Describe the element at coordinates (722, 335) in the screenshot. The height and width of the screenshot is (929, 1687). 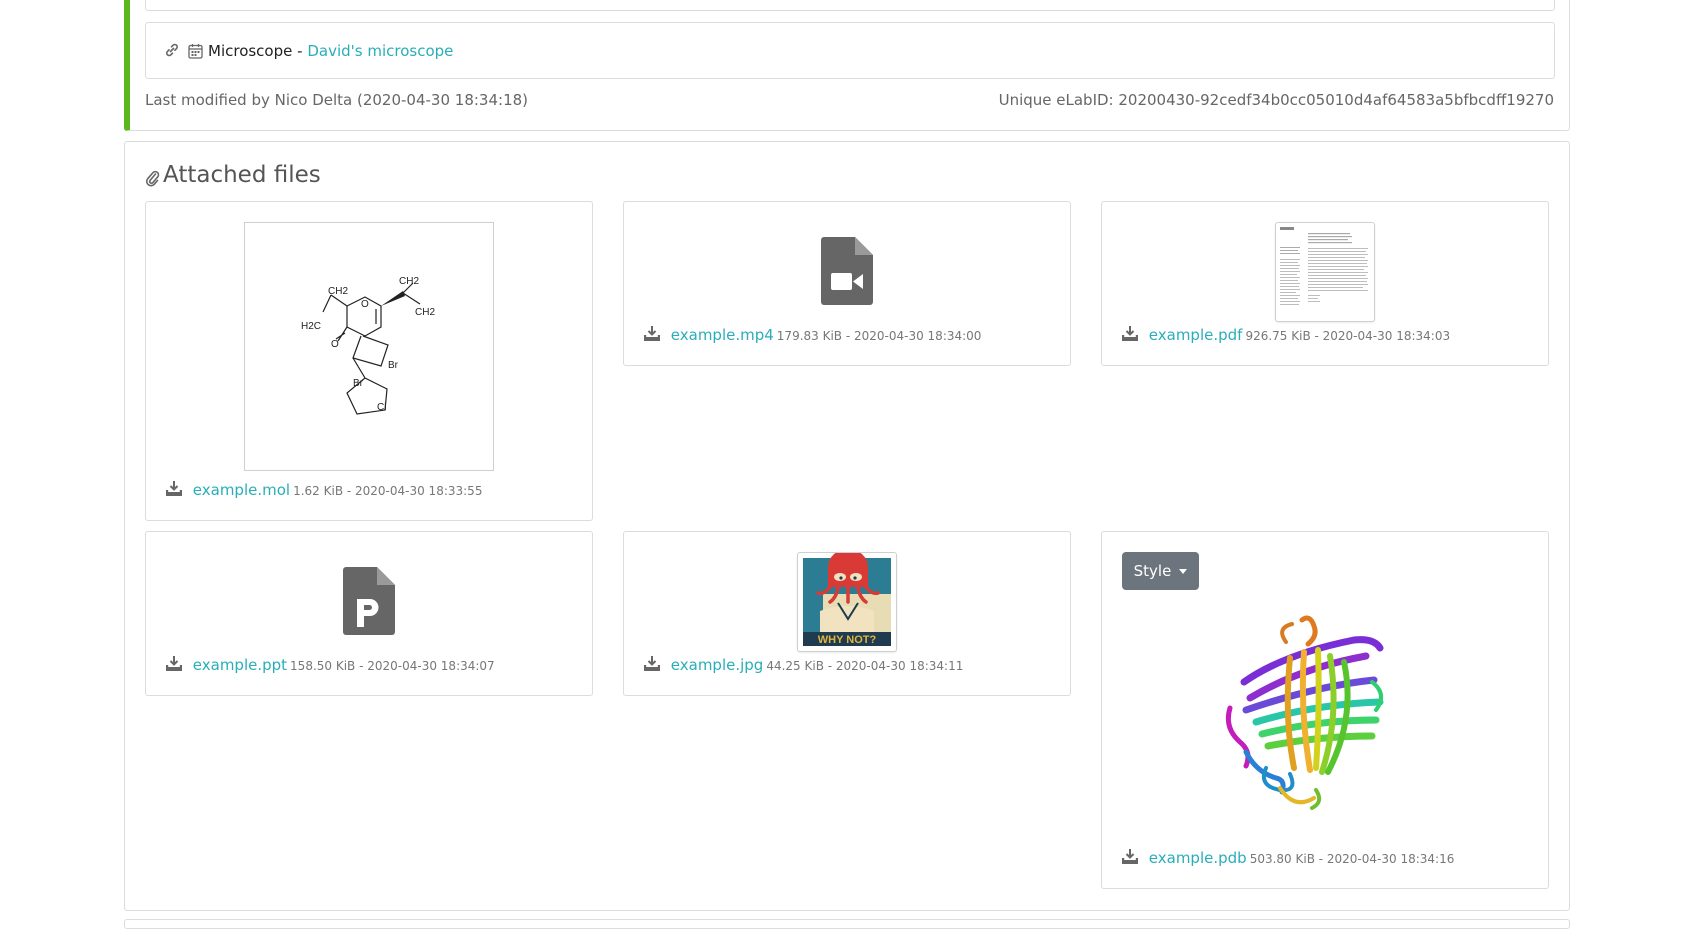
I see `file-link: example.mp4` at that location.